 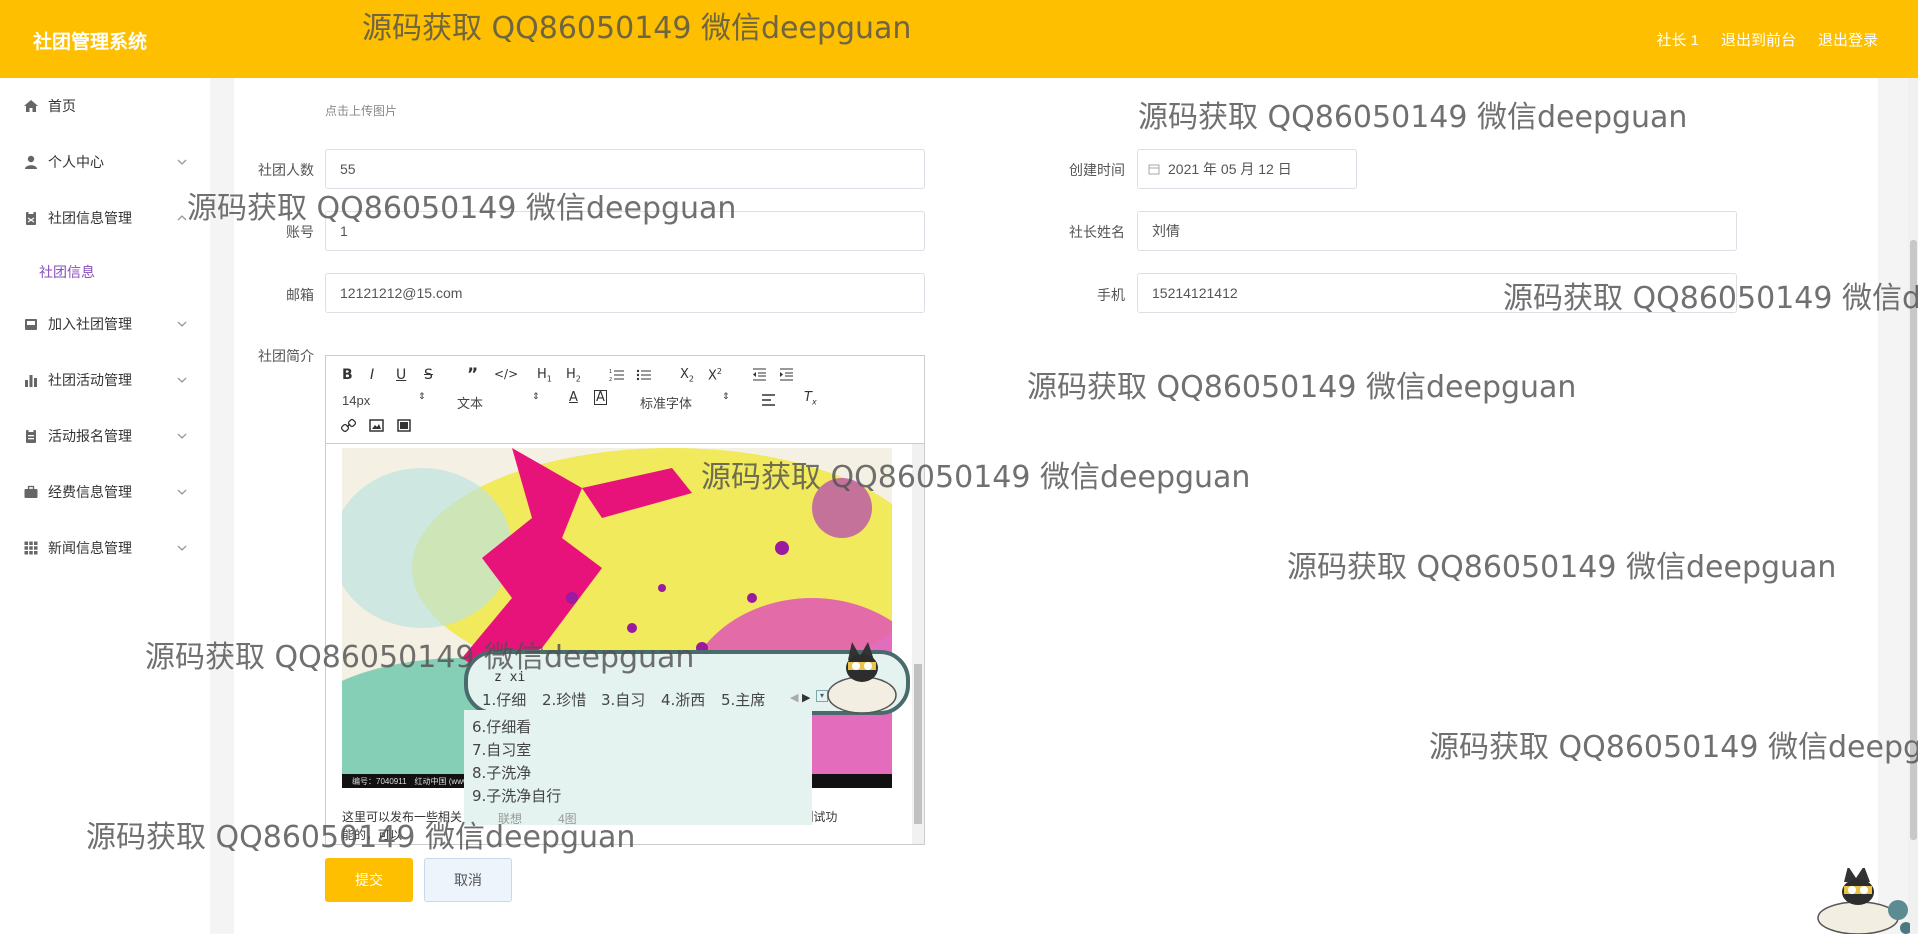 What do you see at coordinates (810, 398) in the screenshot?
I see `clear-format-icon: Tx` at bounding box center [810, 398].